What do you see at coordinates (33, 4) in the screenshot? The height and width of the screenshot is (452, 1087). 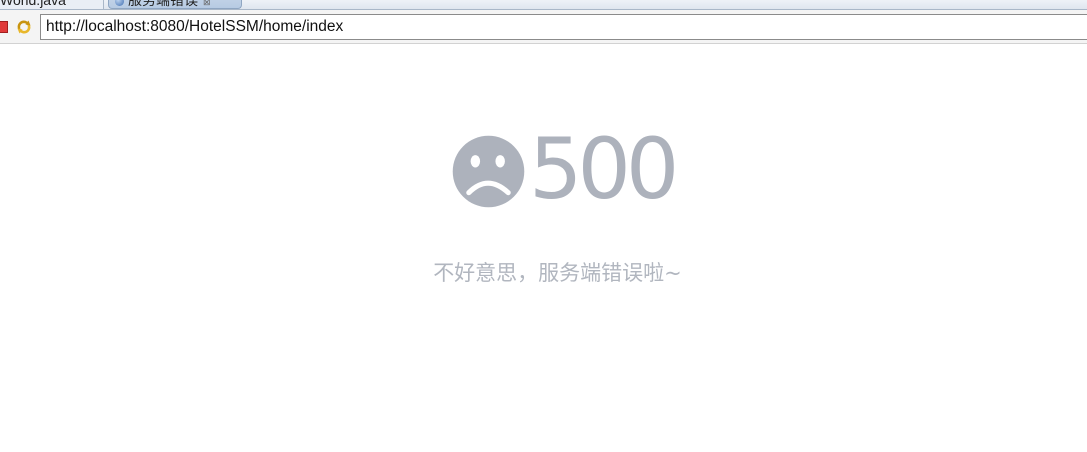 I see `tab-label: World.java` at bounding box center [33, 4].